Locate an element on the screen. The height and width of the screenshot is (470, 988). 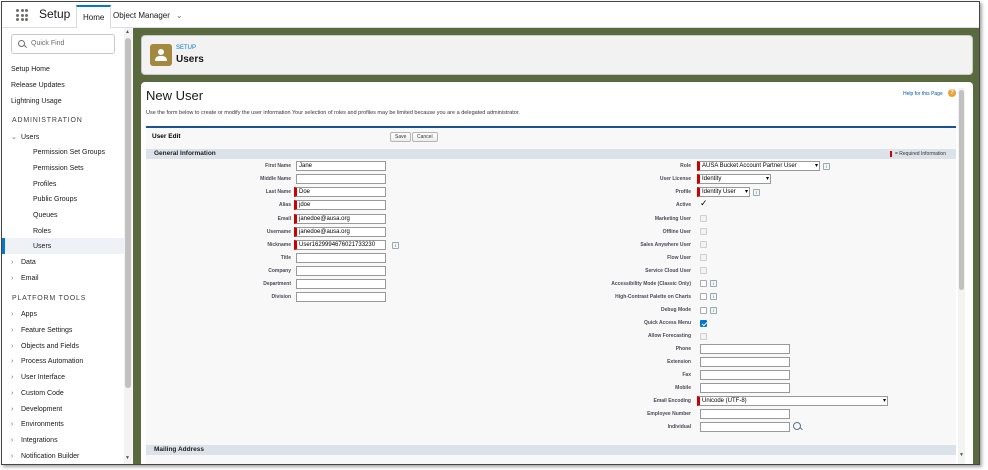
department-input is located at coordinates (341, 284).